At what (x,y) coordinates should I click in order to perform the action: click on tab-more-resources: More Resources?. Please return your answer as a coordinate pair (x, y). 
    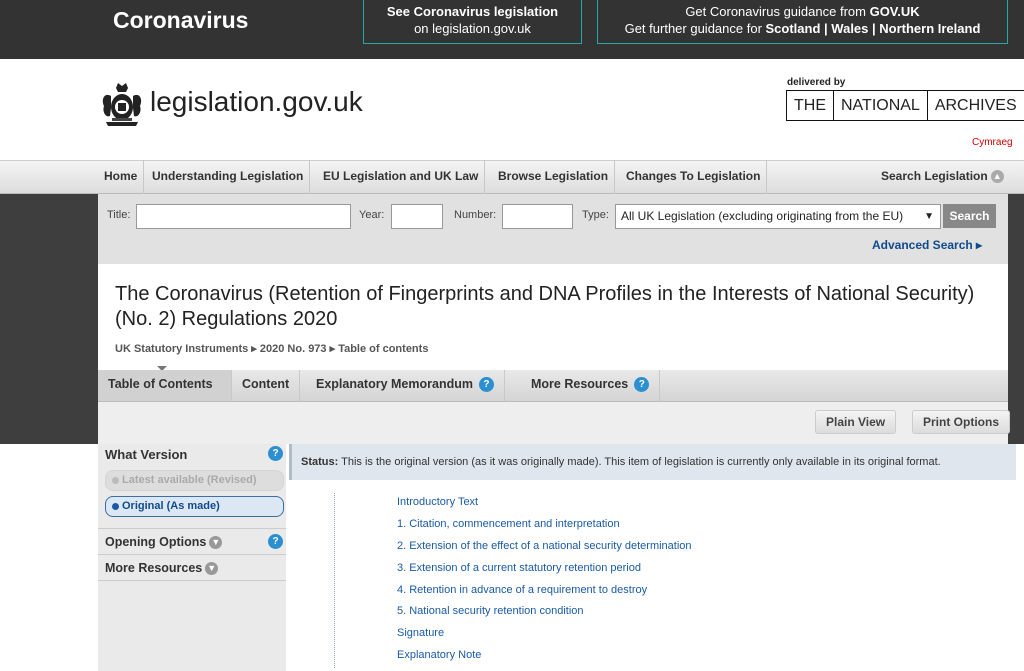
    Looking at the image, I should click on (591, 385).